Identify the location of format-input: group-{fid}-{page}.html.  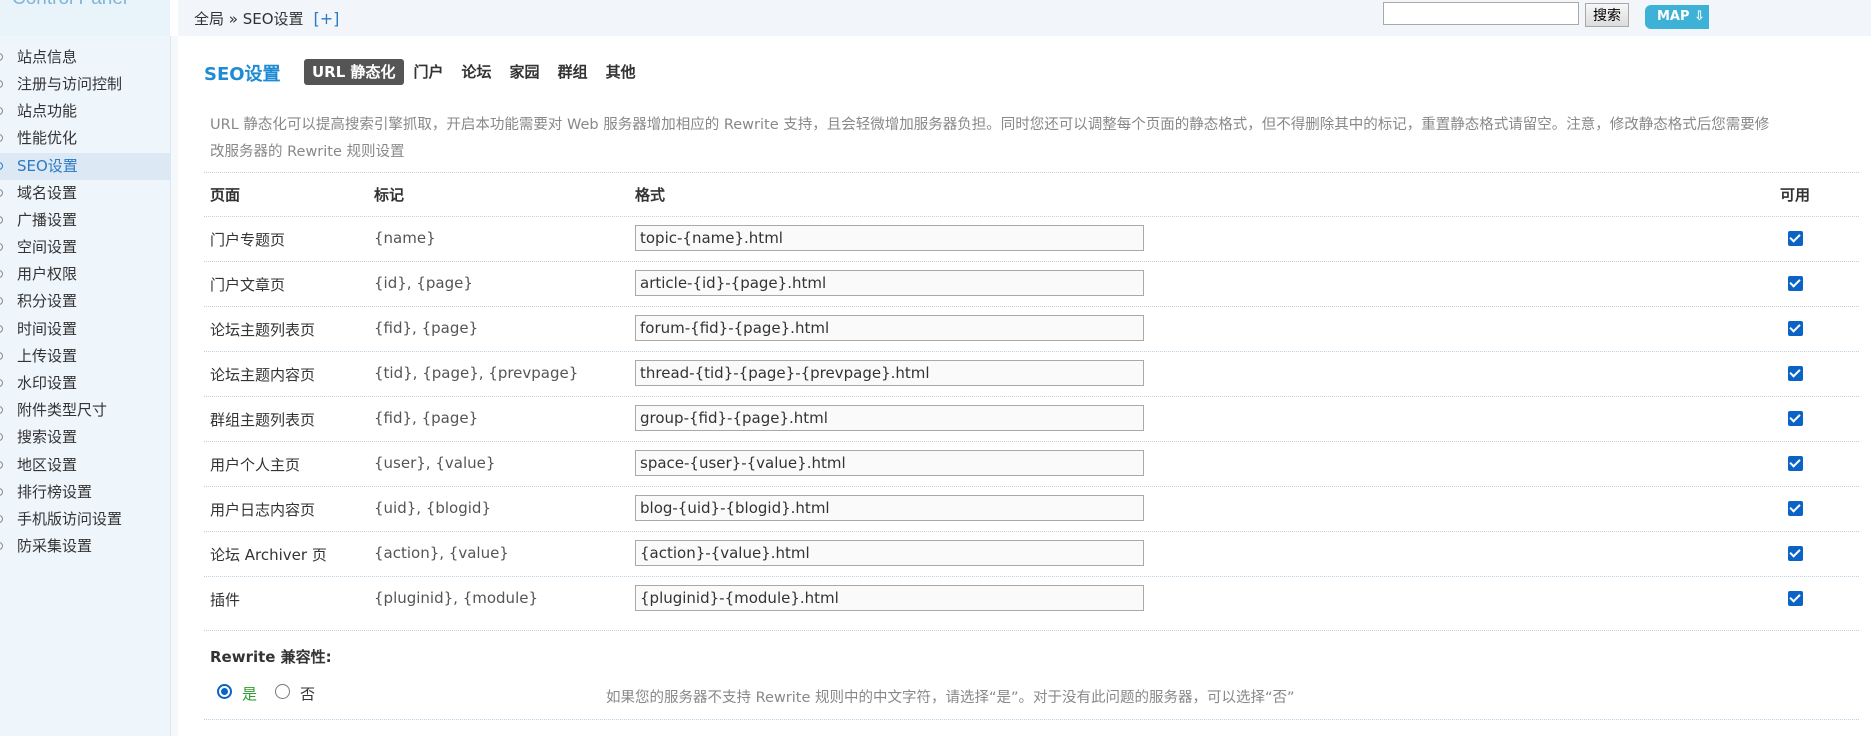
(889, 418).